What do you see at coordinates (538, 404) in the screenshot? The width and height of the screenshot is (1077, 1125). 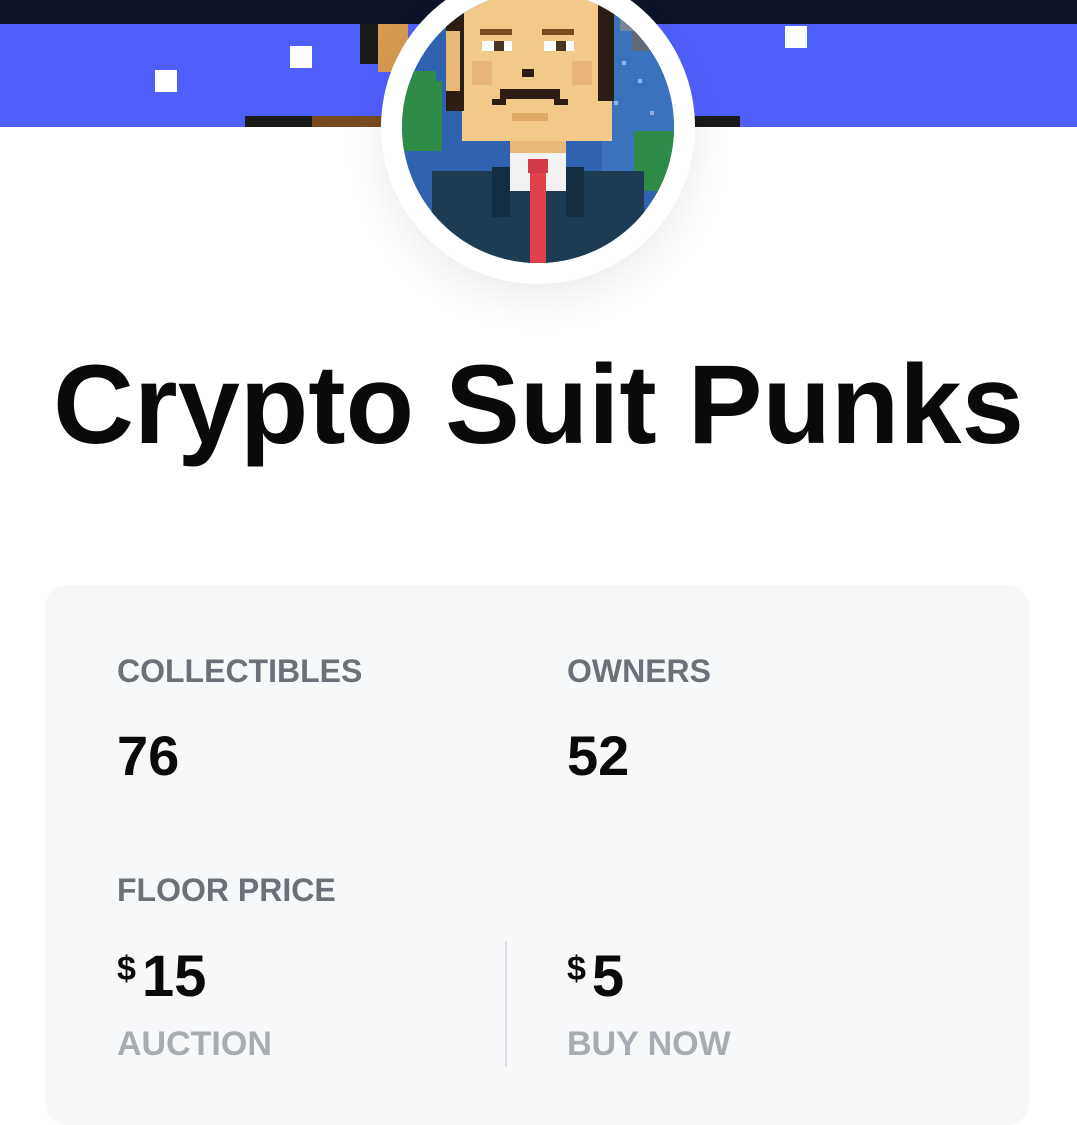 I see `collection-title: Crypto Suit Punks` at bounding box center [538, 404].